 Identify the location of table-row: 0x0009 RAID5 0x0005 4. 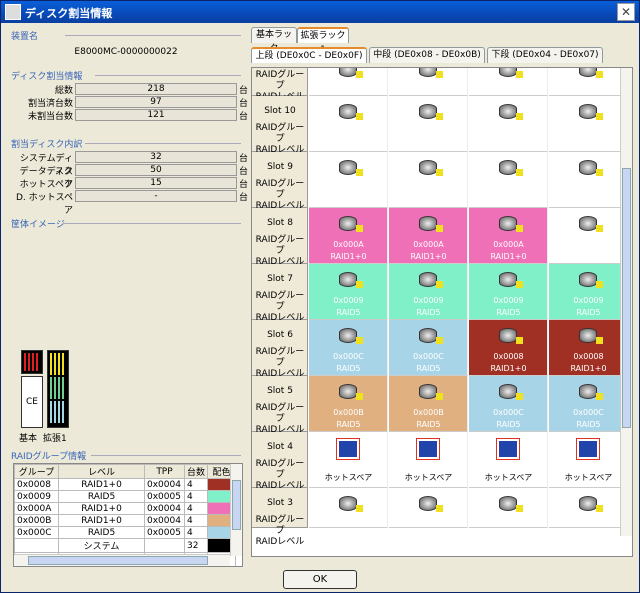
(125, 496).